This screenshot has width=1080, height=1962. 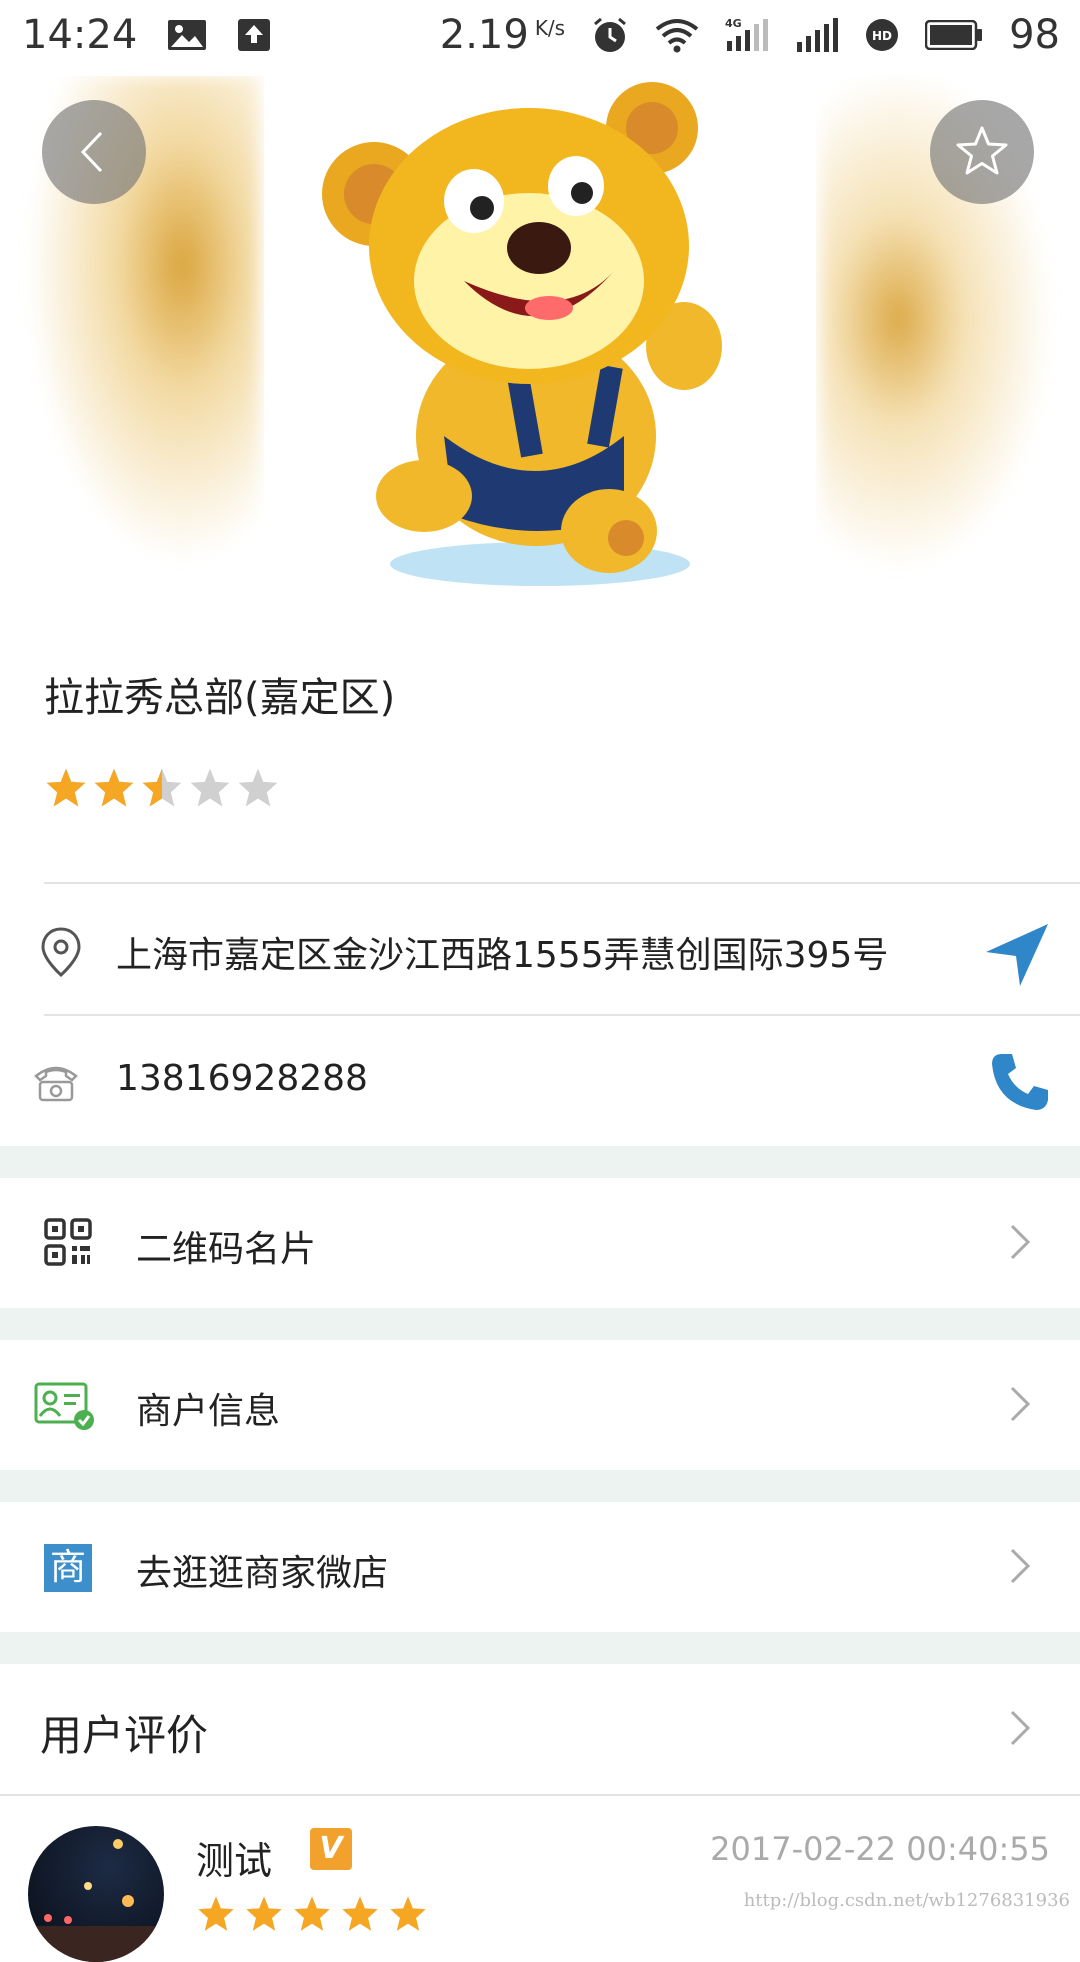 What do you see at coordinates (1034, 35) in the screenshot?
I see `battery-level: 98` at bounding box center [1034, 35].